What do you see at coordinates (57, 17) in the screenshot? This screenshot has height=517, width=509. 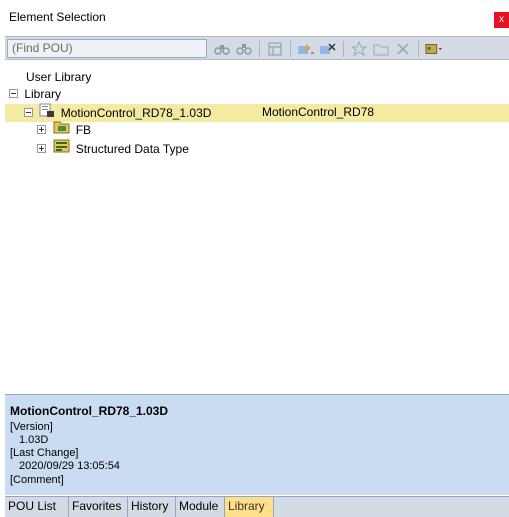 I see `window-title: Element Selection` at bounding box center [57, 17].